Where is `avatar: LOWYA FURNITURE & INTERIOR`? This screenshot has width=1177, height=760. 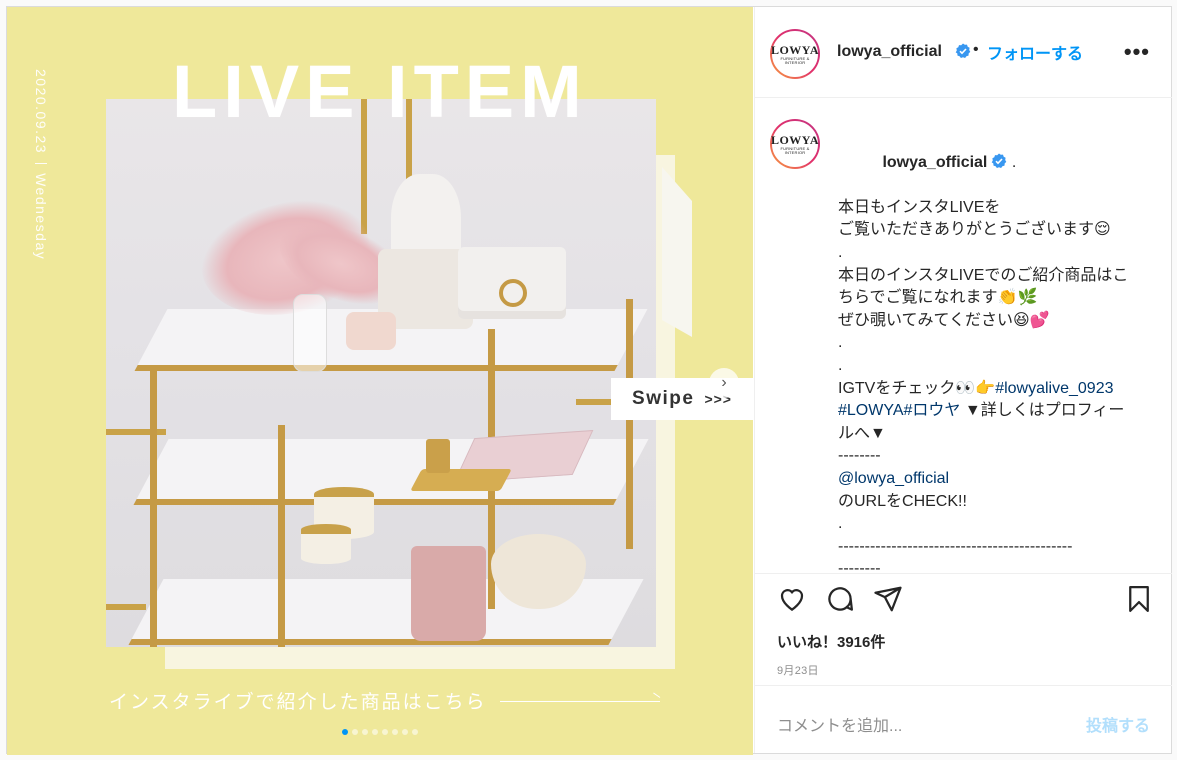 avatar: LOWYA FURNITURE & INTERIOR is located at coordinates (795, 54).